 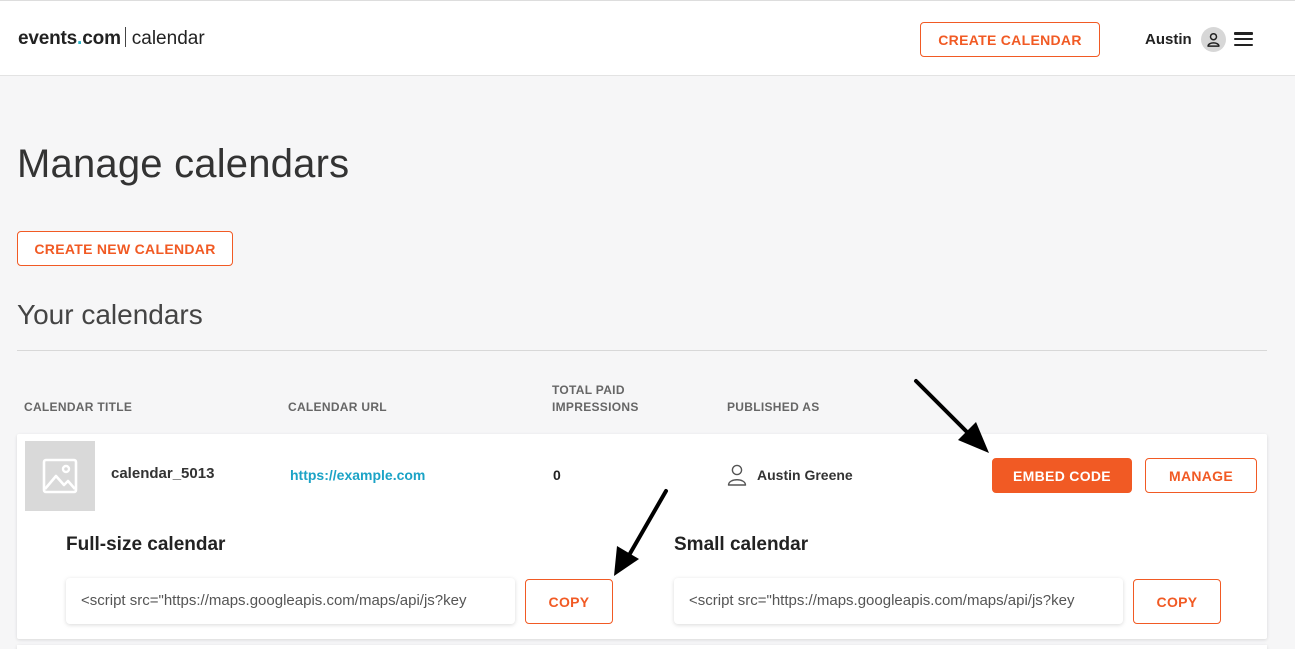 I want to click on username-label: Austin, so click(x=1168, y=39).